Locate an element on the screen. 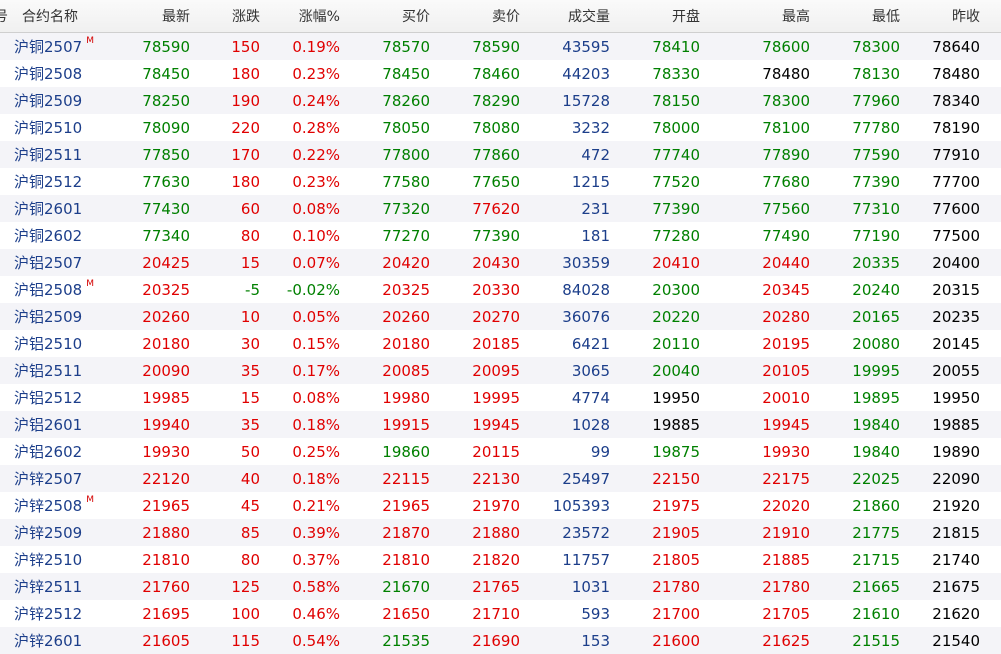 This screenshot has height=654, width=1001. contract-name-cell: 沪锌2507 is located at coordinates (62, 478).